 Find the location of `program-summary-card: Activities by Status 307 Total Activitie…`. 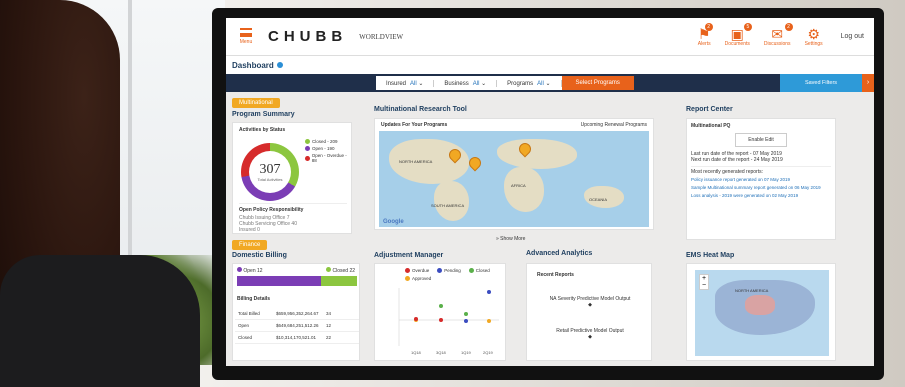

program-summary-card: Activities by Status 307 Total Activitie… is located at coordinates (292, 178).